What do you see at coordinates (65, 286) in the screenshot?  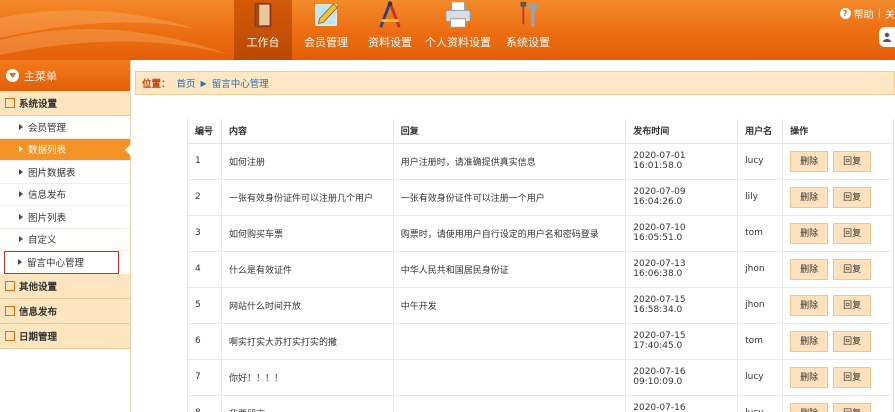 I see `sidebar-group-other-settings: 其他设置` at bounding box center [65, 286].